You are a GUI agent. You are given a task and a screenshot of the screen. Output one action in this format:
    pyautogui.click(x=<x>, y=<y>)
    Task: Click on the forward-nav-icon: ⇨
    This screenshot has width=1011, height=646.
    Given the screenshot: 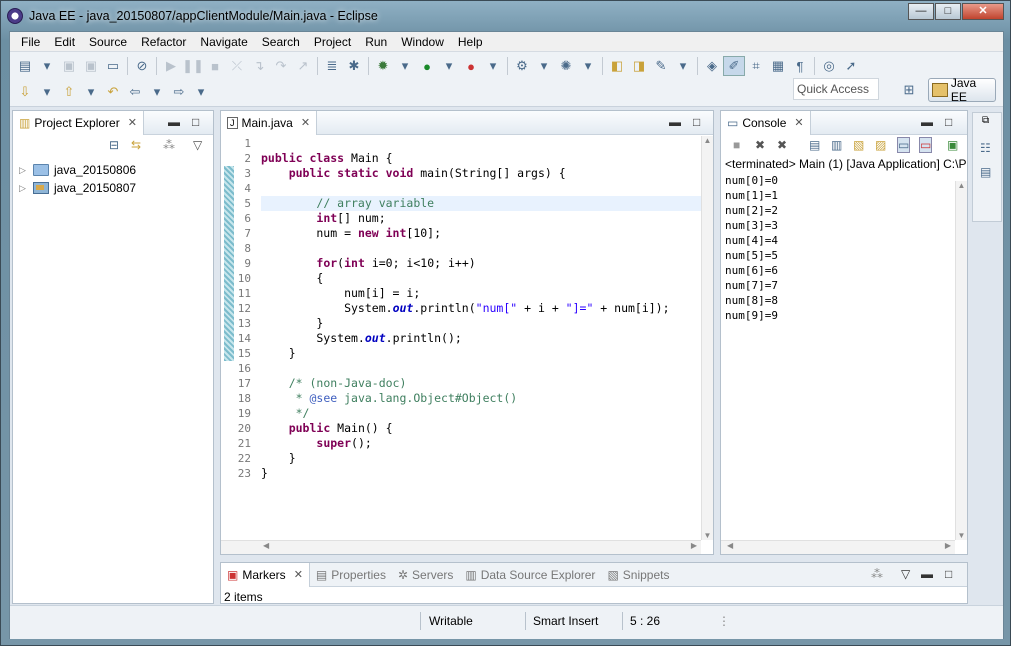 What is the action you would take?
    pyautogui.click(x=179, y=92)
    